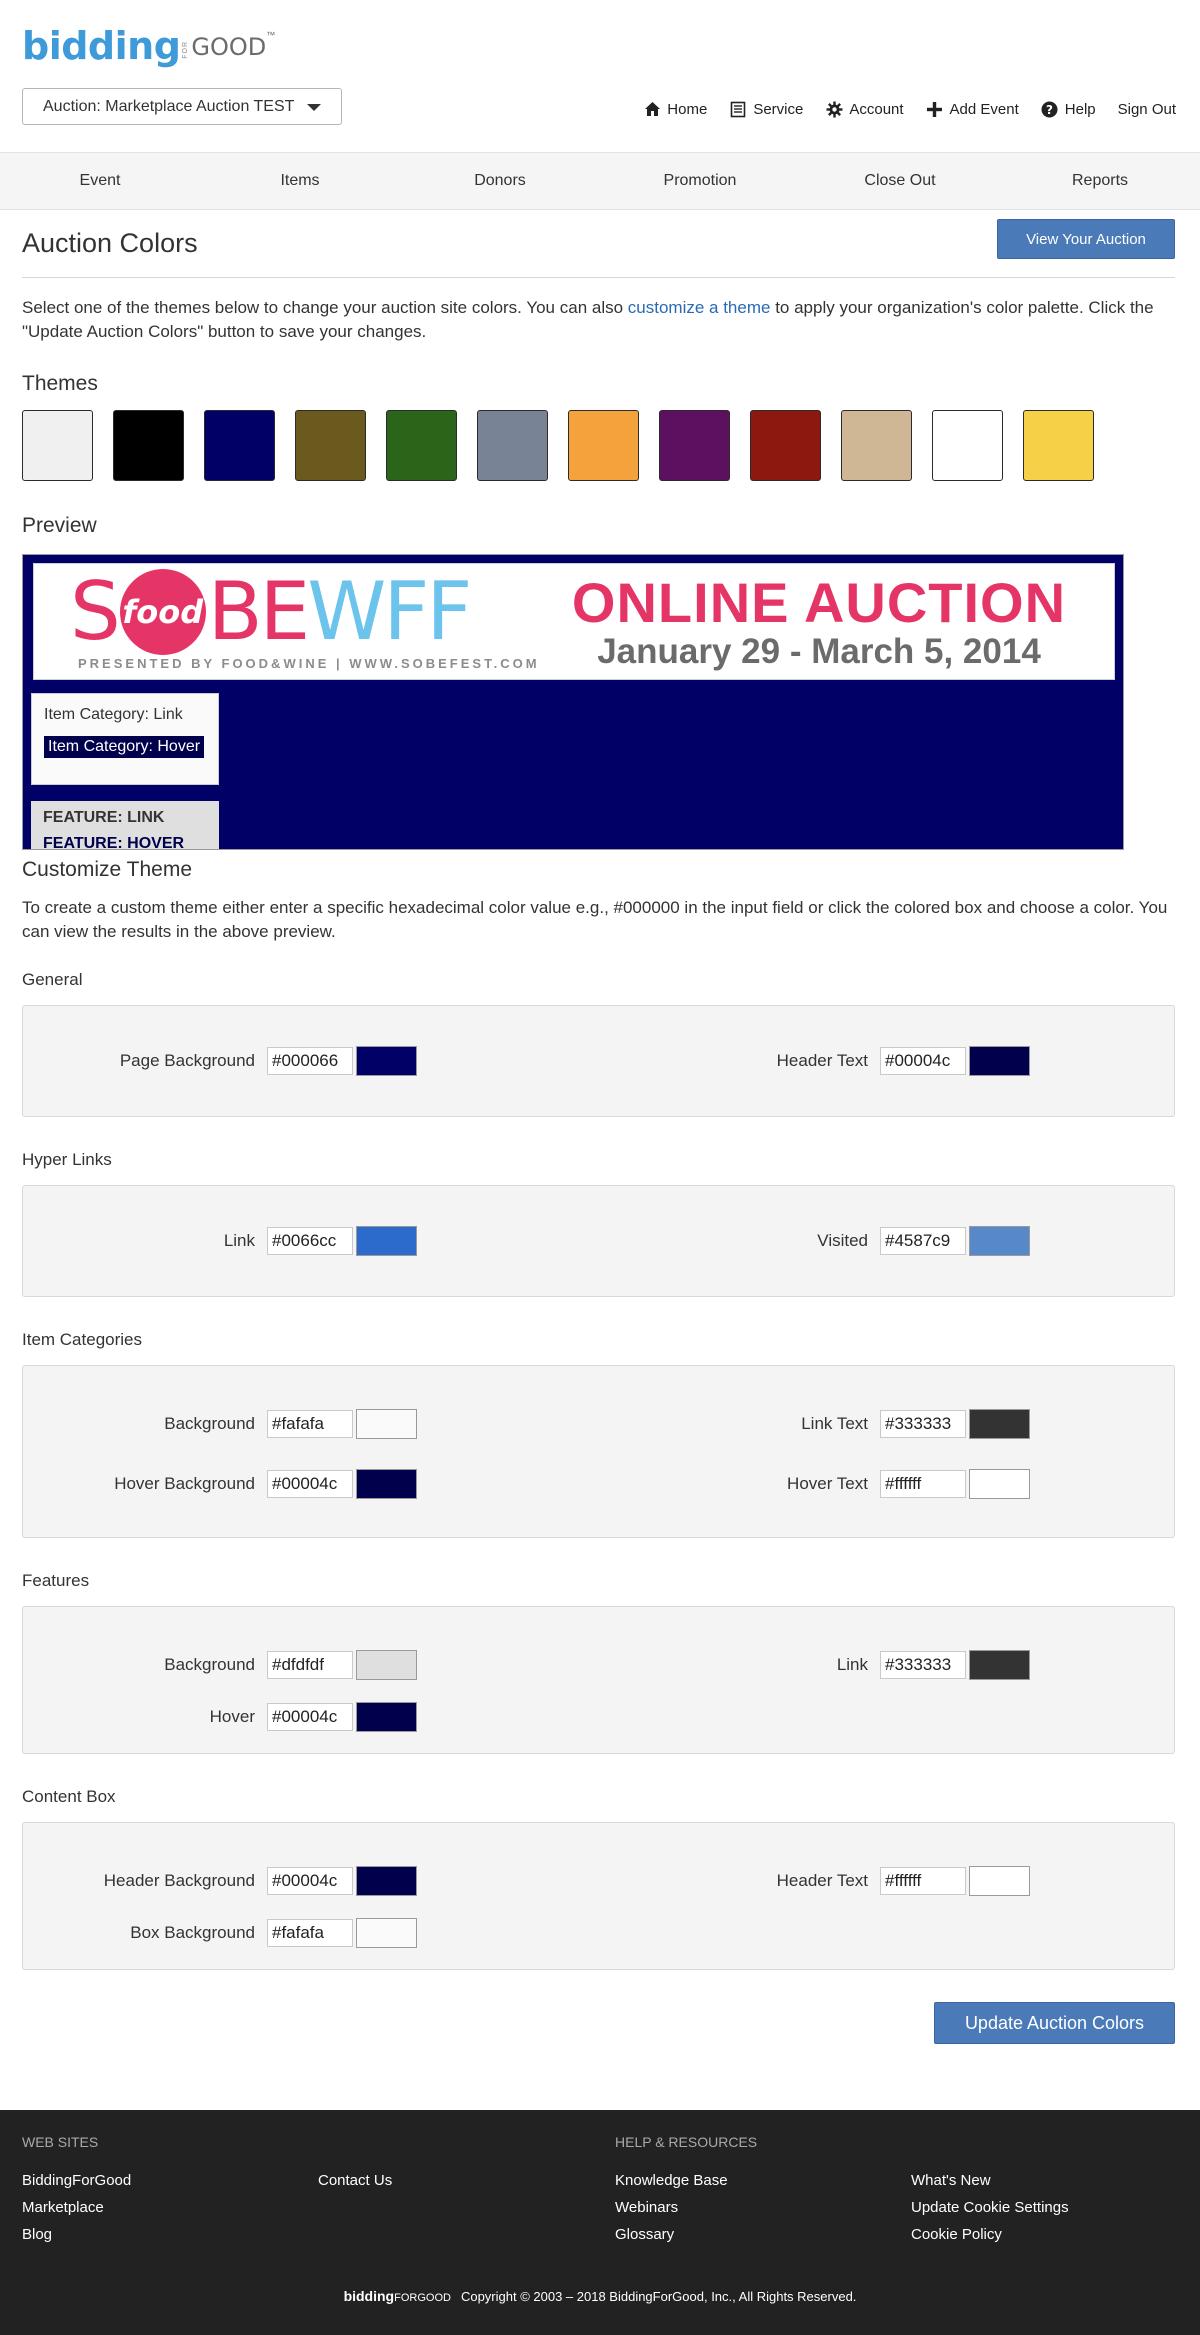  Describe the element at coordinates (819, 602) in the screenshot. I see `online-auction-text: ONLINE AUCTION` at that location.